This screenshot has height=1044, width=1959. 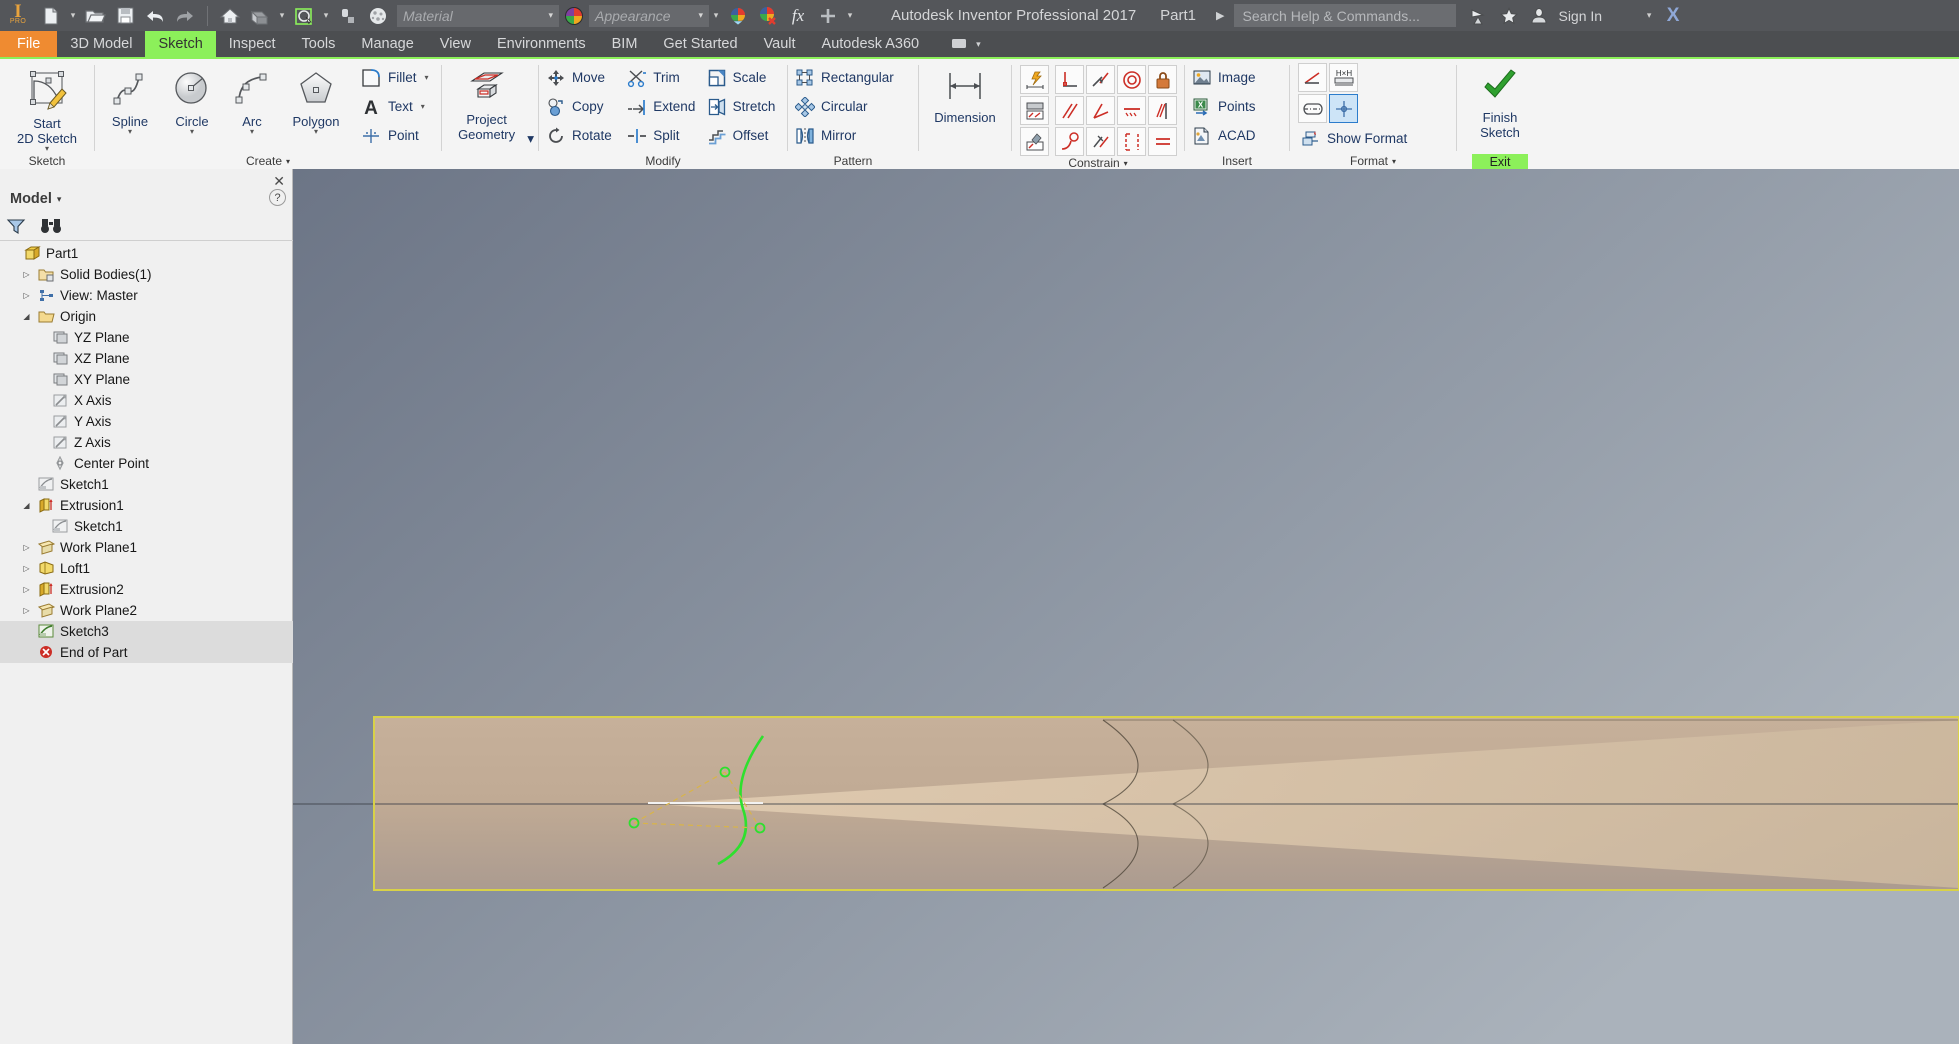 What do you see at coordinates (1162, 79) in the screenshot?
I see `fix-constraint-button` at bounding box center [1162, 79].